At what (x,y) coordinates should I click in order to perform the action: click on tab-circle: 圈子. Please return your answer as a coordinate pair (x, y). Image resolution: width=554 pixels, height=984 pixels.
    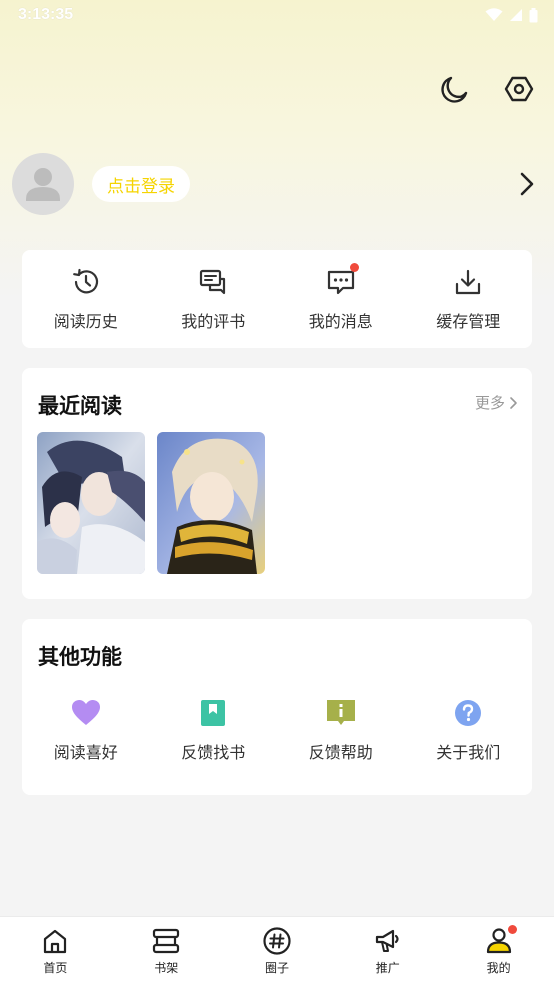
    Looking at the image, I should click on (277, 950).